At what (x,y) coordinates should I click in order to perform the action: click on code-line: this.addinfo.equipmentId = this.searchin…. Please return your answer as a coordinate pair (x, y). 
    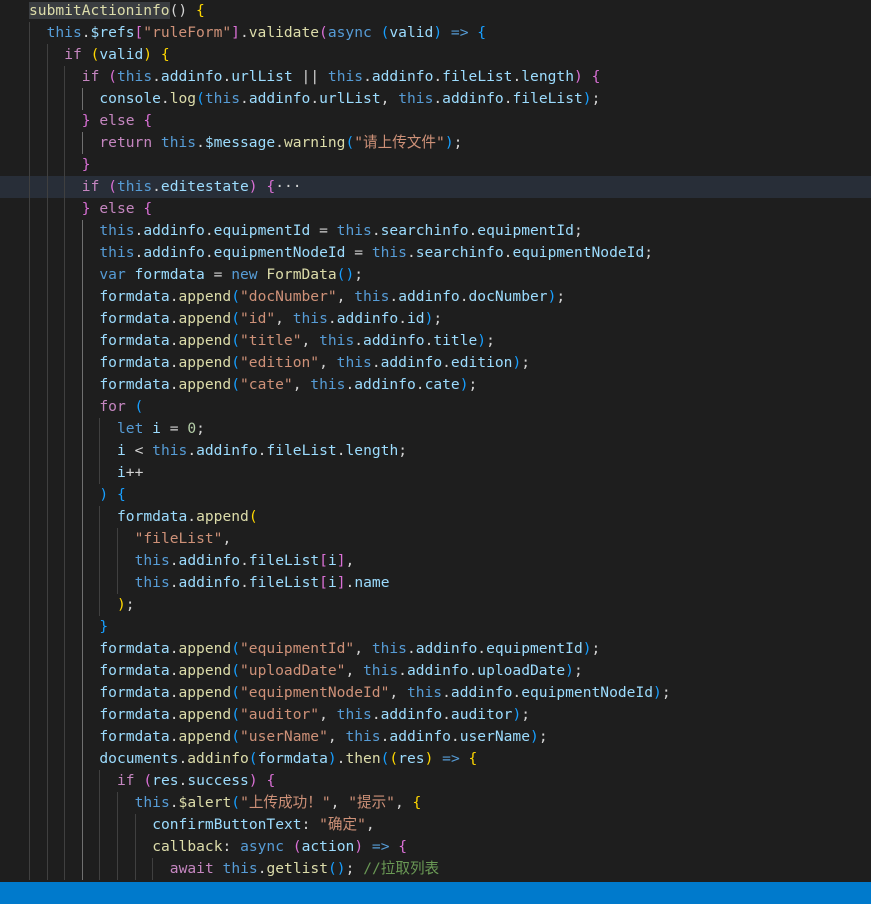
    Looking at the image, I should click on (435, 231).